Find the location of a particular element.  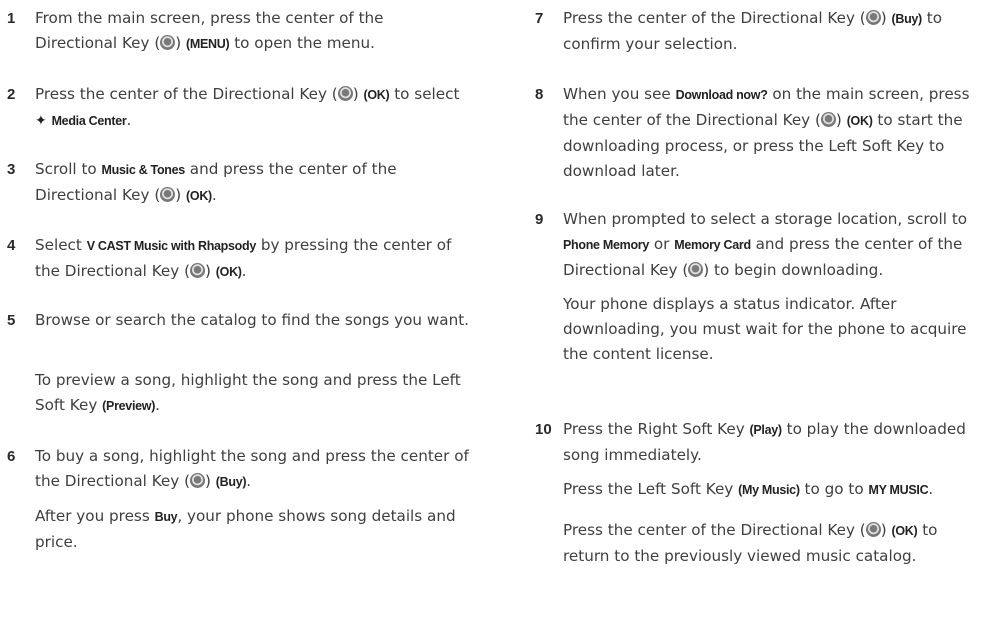

text-run: Select is located at coordinates (61, 245).